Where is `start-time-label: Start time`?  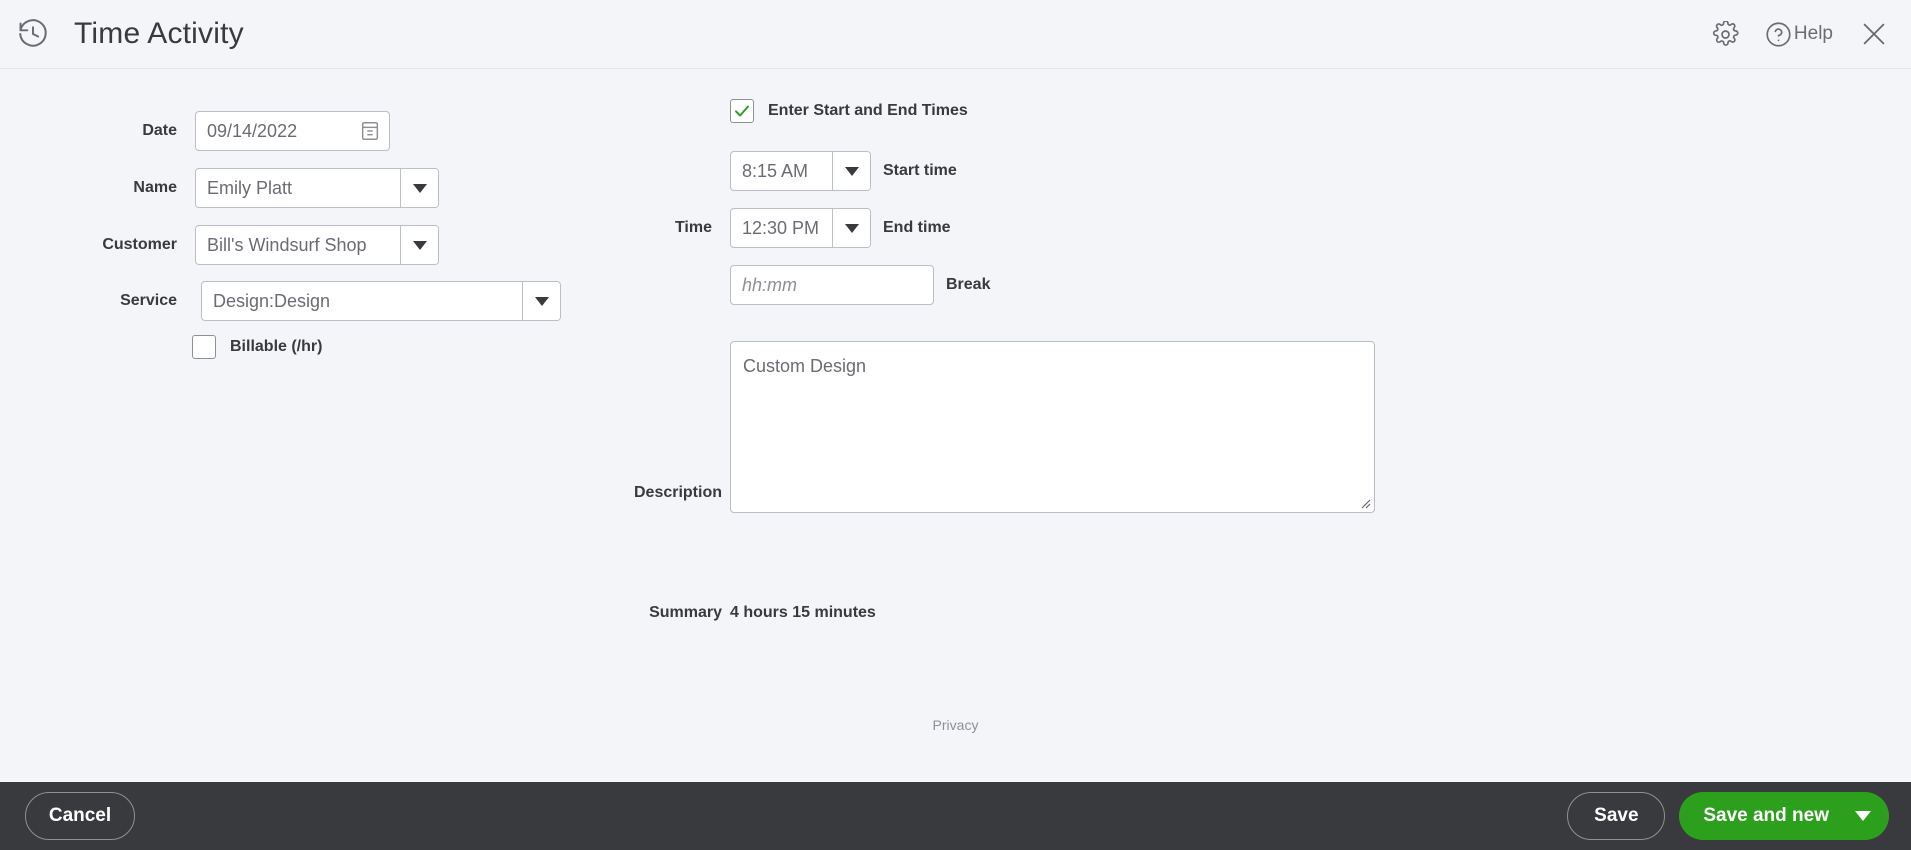
start-time-label: Start time is located at coordinates (920, 170).